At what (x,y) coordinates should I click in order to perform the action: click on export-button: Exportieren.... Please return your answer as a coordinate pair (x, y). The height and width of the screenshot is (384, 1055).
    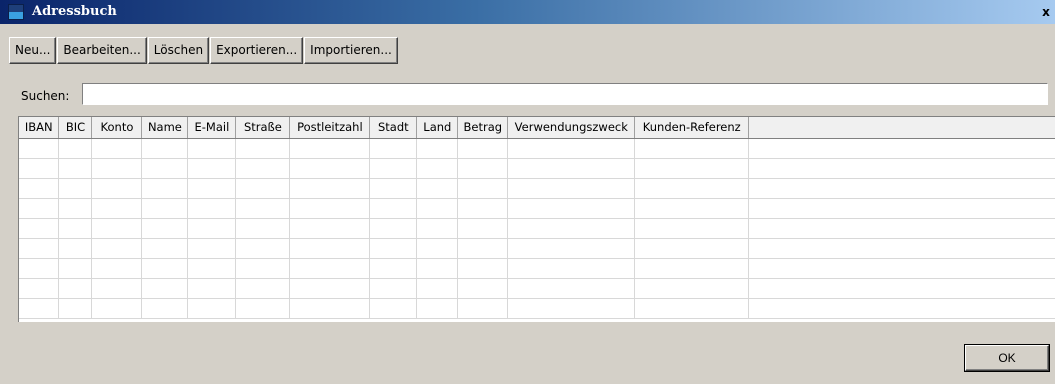
    Looking at the image, I should click on (257, 50).